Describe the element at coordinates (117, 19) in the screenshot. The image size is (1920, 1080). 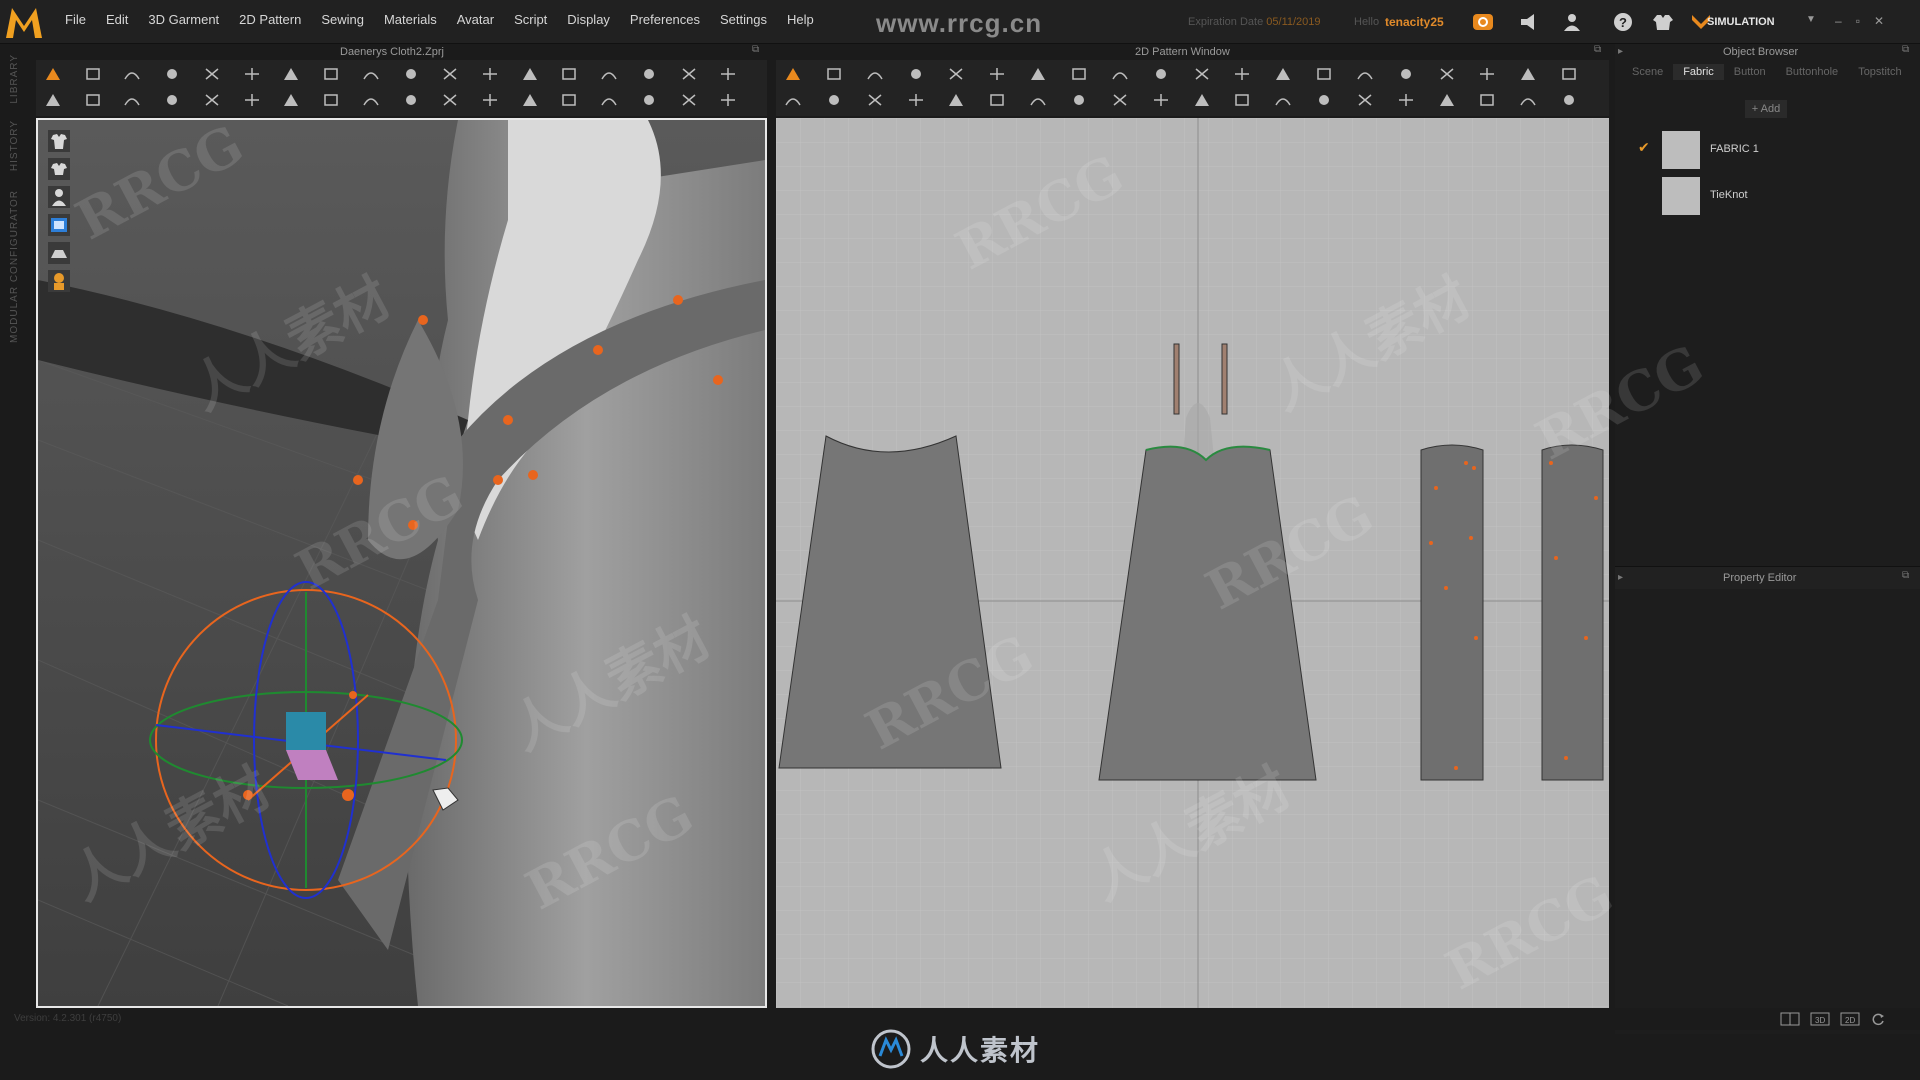
I see `menu-edit: Edit` at that location.